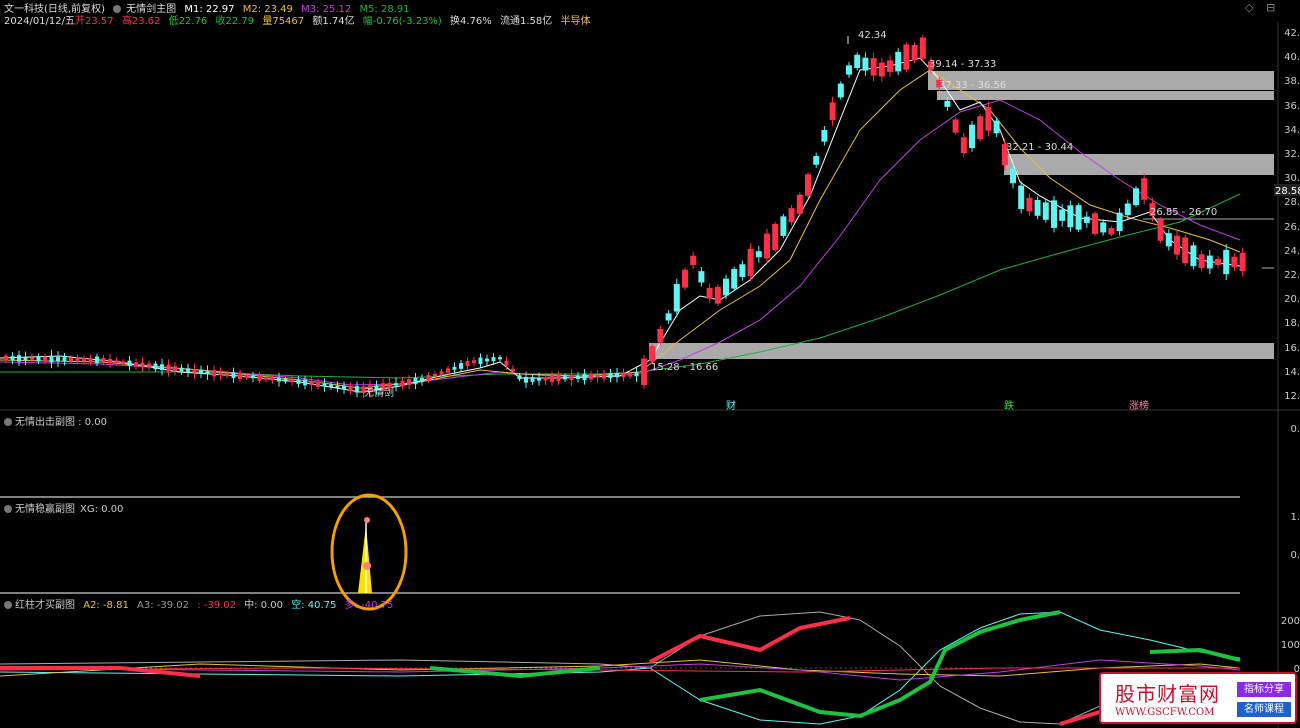  Describe the element at coordinates (731, 405) in the screenshot. I see `signal-cai: 财` at that location.